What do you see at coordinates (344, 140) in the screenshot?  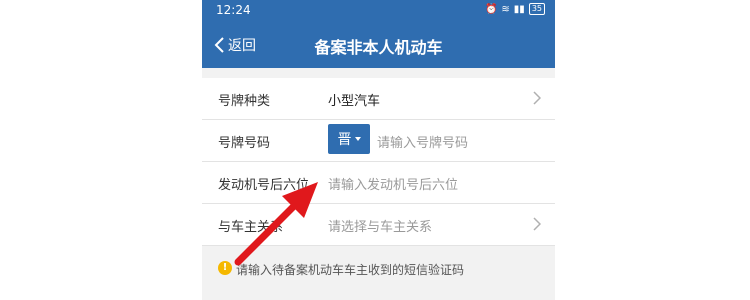 I see `province-value: 晋` at bounding box center [344, 140].